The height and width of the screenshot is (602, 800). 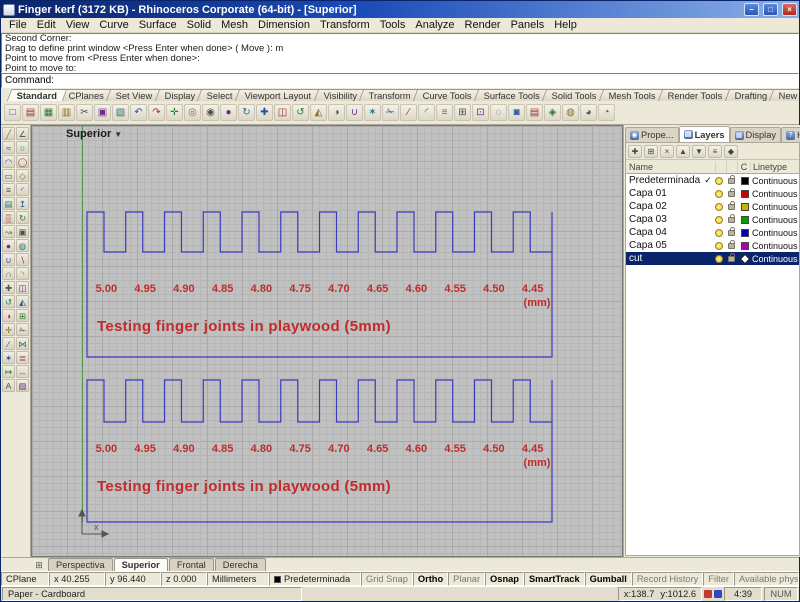 What do you see at coordinates (102, 112) in the screenshot?
I see `copy-icon: ▣` at bounding box center [102, 112].